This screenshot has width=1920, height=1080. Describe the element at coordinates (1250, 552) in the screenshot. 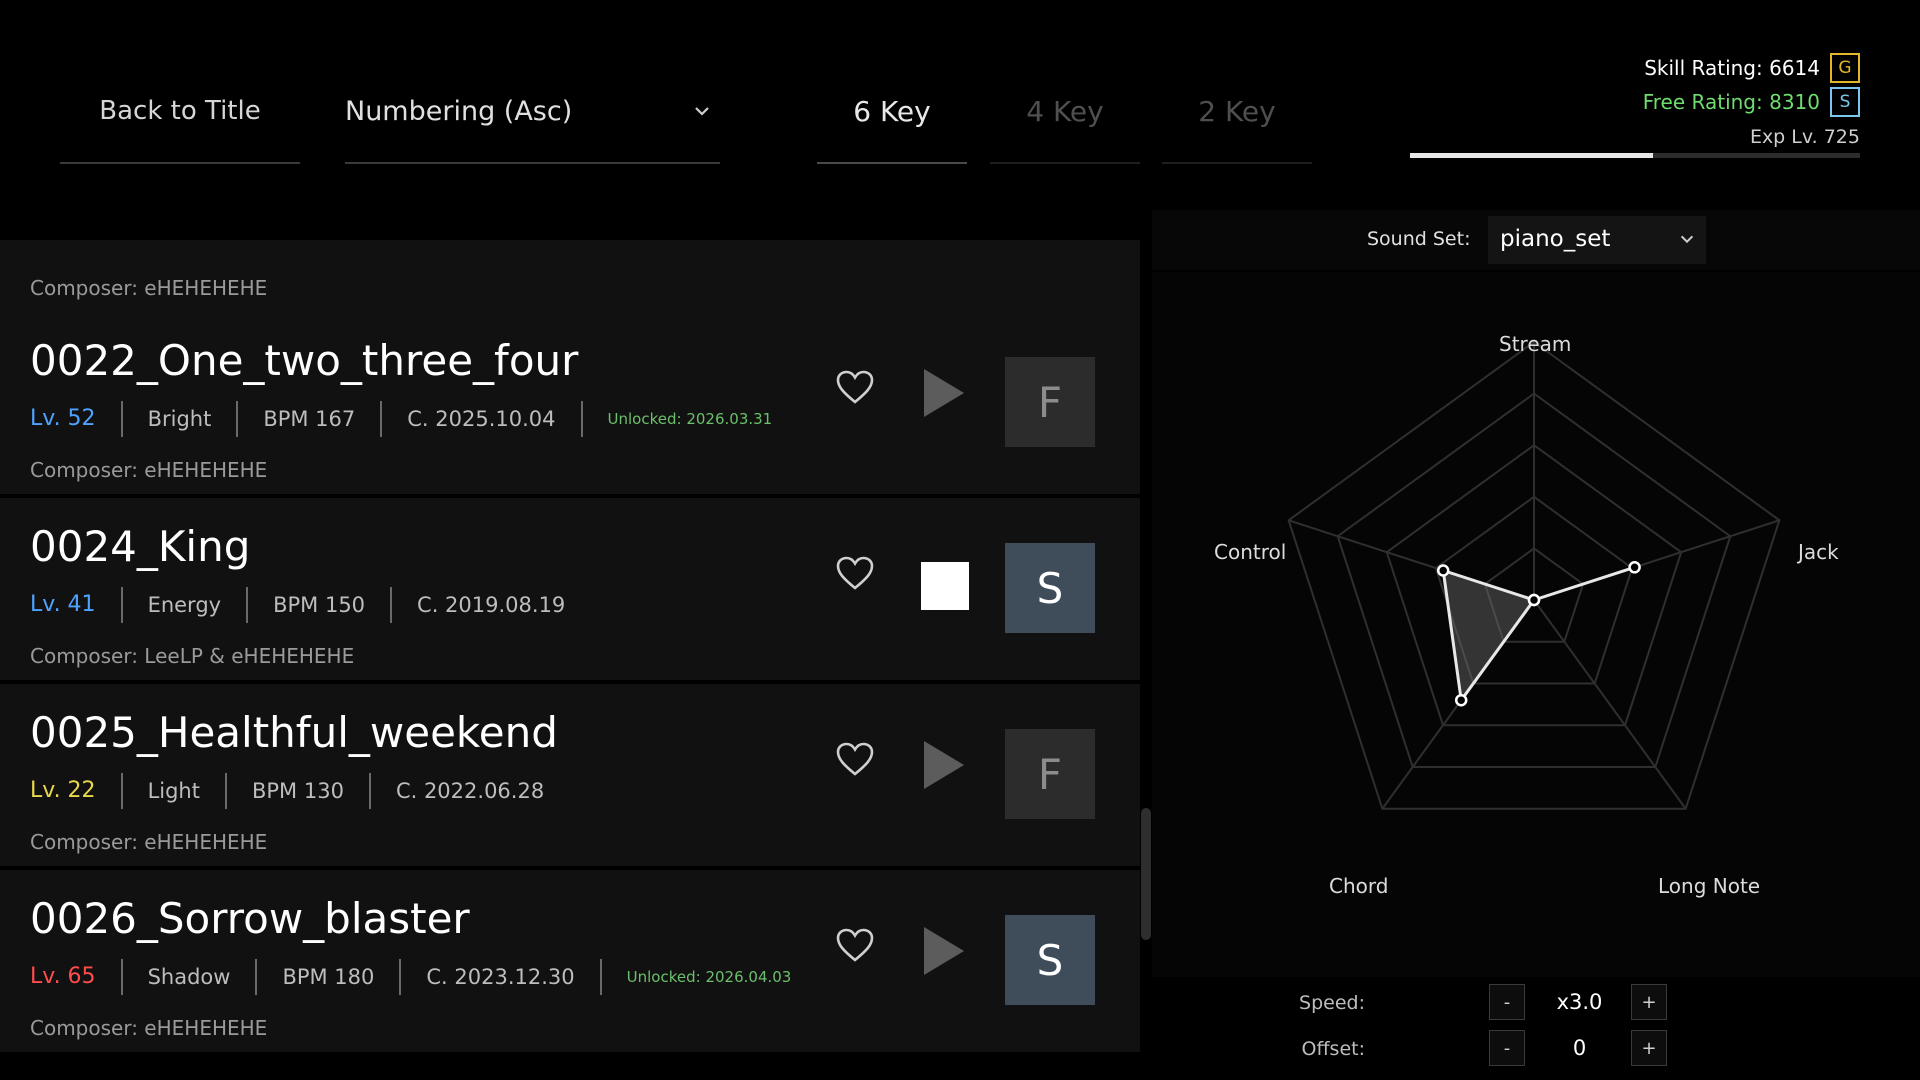

I see `radar-axis-label: Control` at that location.